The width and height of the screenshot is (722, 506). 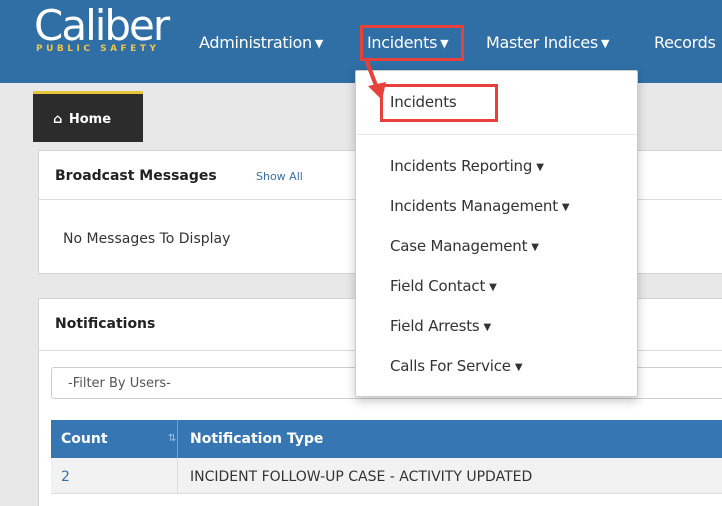 I want to click on filter-placeholder: -Filter By Users-, so click(x=119, y=383).